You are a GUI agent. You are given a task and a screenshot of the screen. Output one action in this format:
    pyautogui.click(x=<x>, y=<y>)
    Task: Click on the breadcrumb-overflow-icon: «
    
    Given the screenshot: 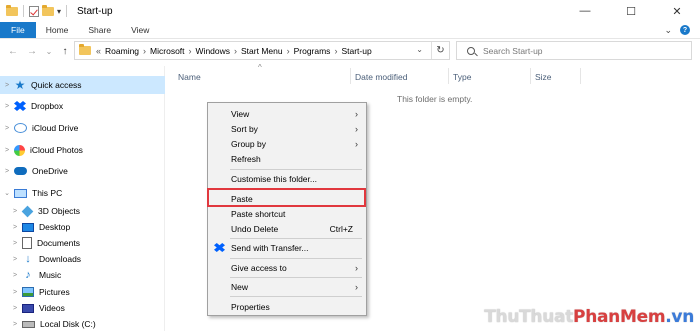 What is the action you would take?
    pyautogui.click(x=98, y=51)
    